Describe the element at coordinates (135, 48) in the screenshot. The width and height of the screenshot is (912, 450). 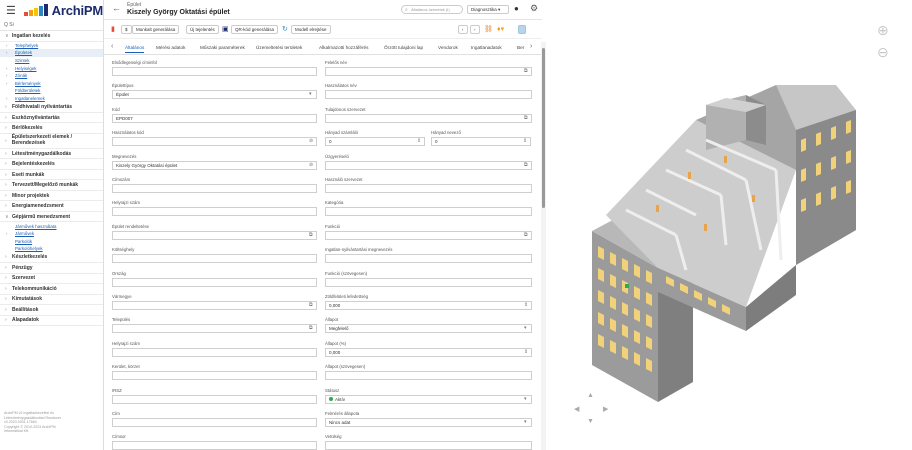
I see `tab-item: Általános` at that location.